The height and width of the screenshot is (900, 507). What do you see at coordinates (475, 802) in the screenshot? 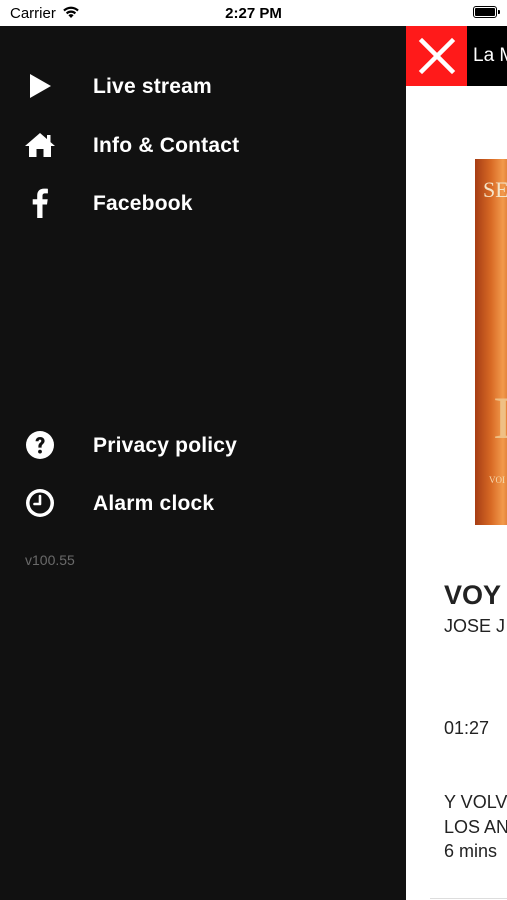
I see `previous-song-title: Y VOLV` at bounding box center [475, 802].